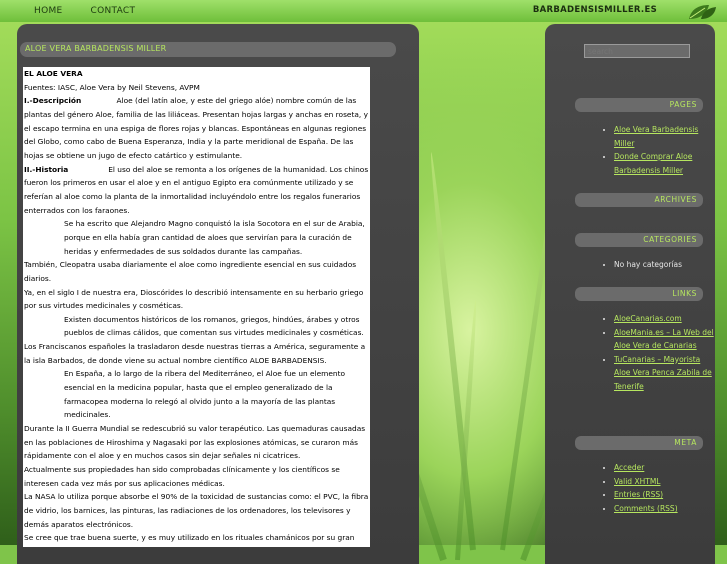 The width and height of the screenshot is (727, 564). I want to click on archives-title: ARCHIVES, so click(675, 199).